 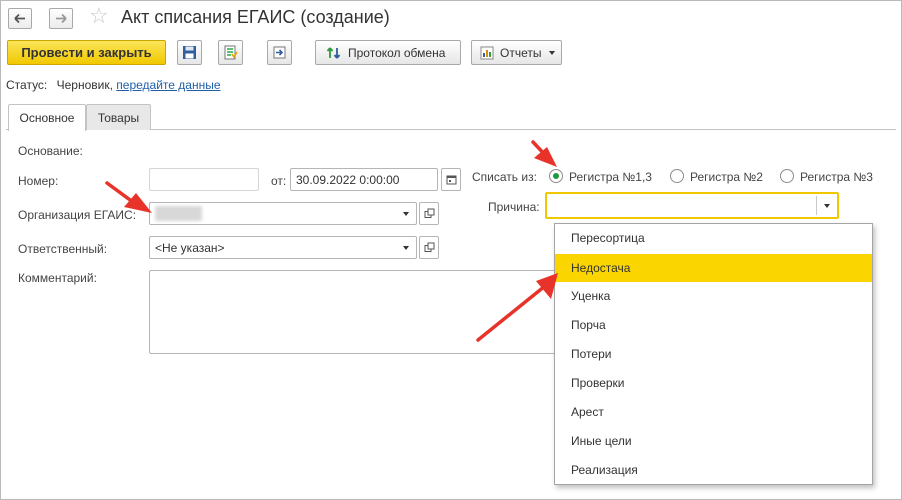 I want to click on arrow-left-icon, so click(x=19, y=18).